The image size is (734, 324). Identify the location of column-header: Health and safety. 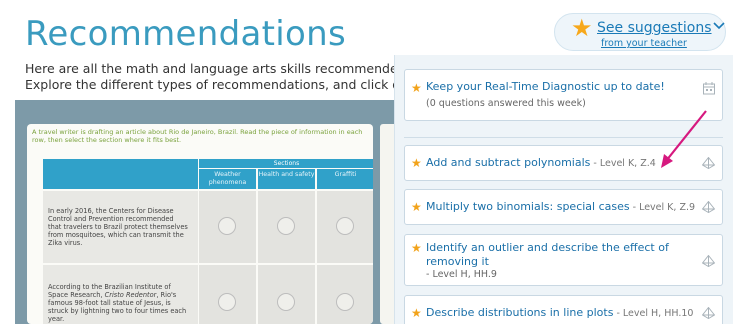
(286, 179).